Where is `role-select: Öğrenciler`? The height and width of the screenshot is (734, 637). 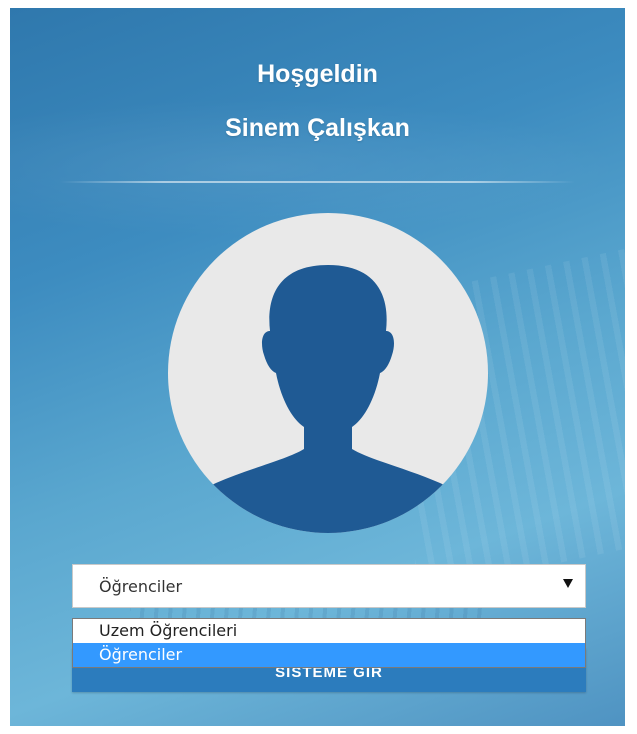 role-select: Öğrenciler is located at coordinates (329, 586).